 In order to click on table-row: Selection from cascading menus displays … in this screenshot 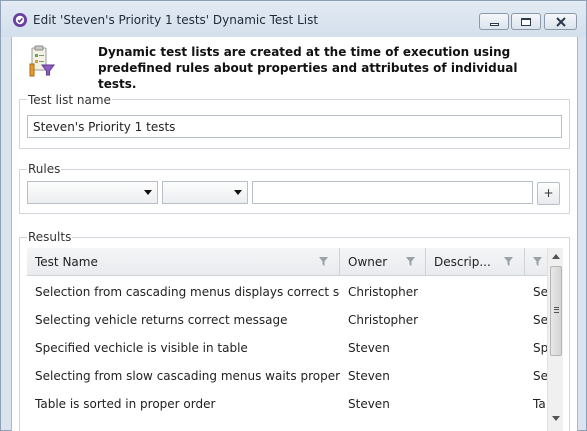, I will do `click(287, 292)`.